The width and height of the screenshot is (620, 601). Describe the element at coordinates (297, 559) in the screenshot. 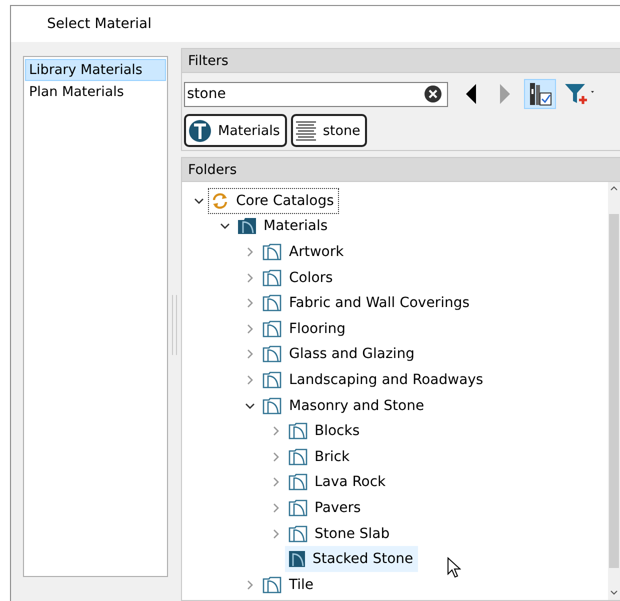

I see `material-icon` at that location.